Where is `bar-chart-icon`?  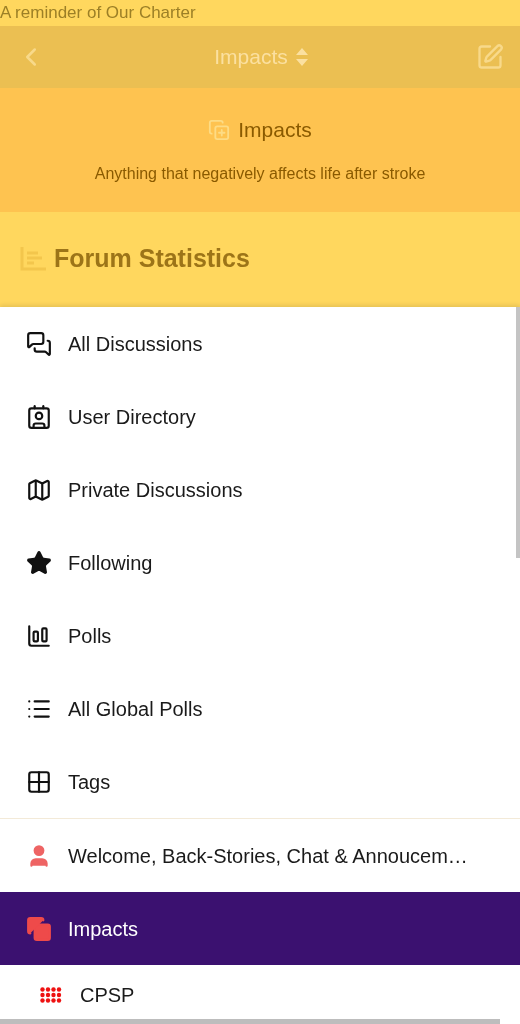
bar-chart-icon is located at coordinates (39, 635).